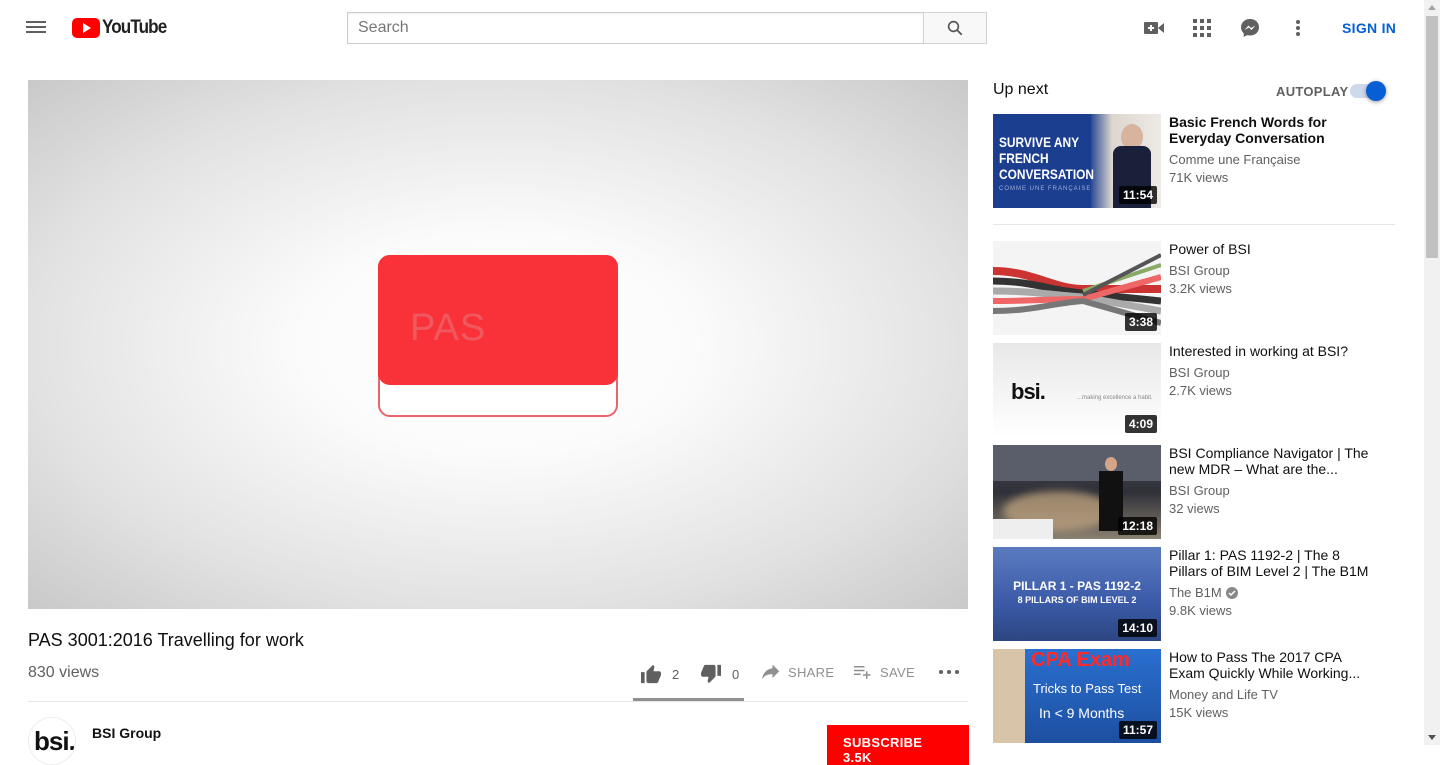  Describe the element at coordinates (64, 672) in the screenshot. I see `view-count: 830 views` at that location.